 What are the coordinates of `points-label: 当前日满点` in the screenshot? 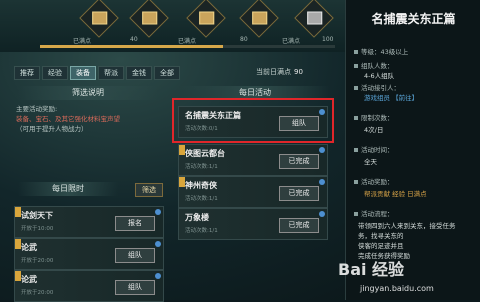 It's located at (273, 72).